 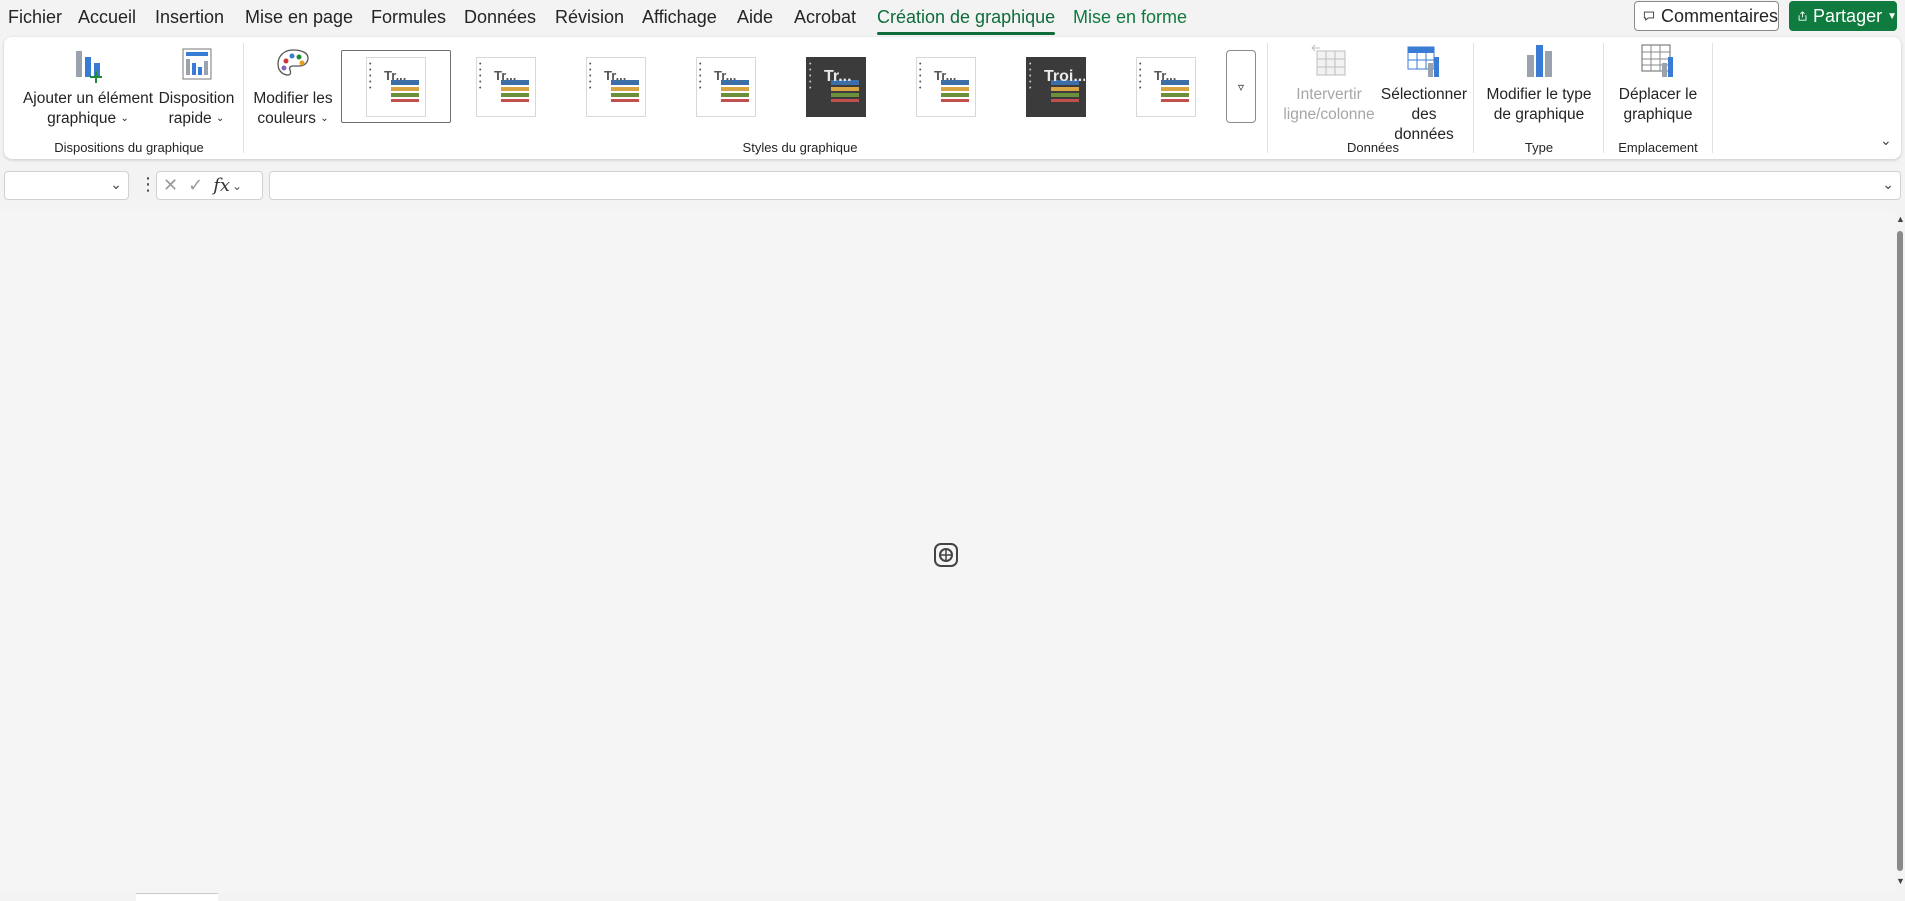 I want to click on change-chart-type-label-1: Modifier le type, so click(x=1539, y=94).